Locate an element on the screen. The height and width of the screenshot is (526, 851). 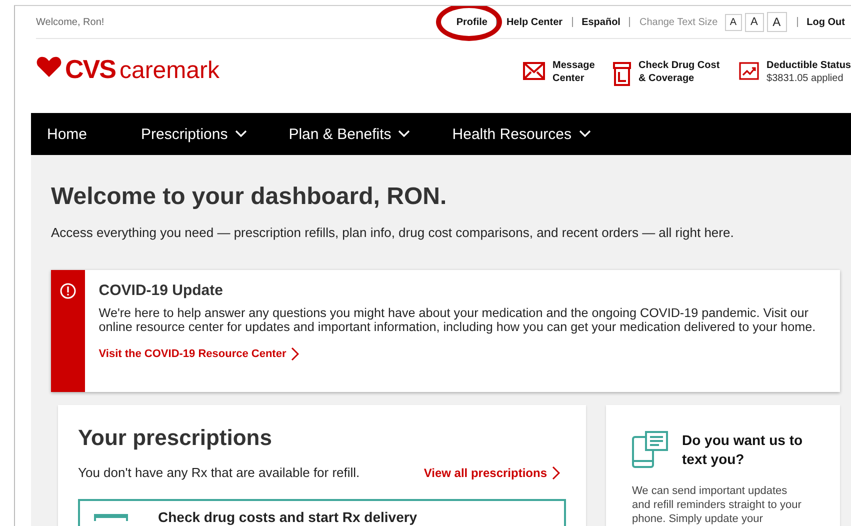
alert-body: We're here to help answer any questions you might have about your medication and the ongoing COVID-19 pandemic. Visit our online resource center for updates and important information, including how you can get your medication delivered to your home. is located at coordinates (457, 320).